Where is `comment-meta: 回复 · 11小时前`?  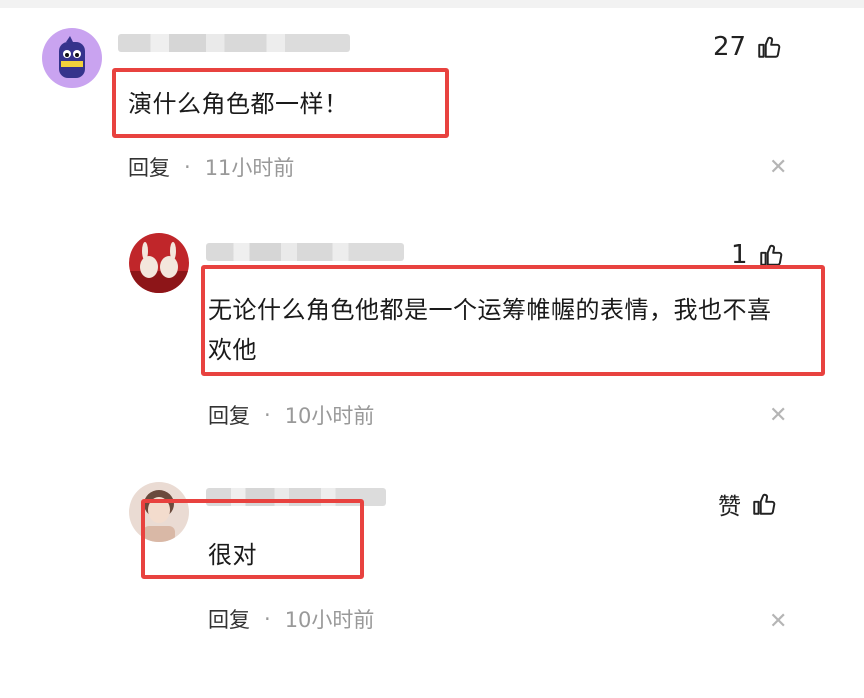 comment-meta: 回复 · 11小时前 is located at coordinates (211, 167).